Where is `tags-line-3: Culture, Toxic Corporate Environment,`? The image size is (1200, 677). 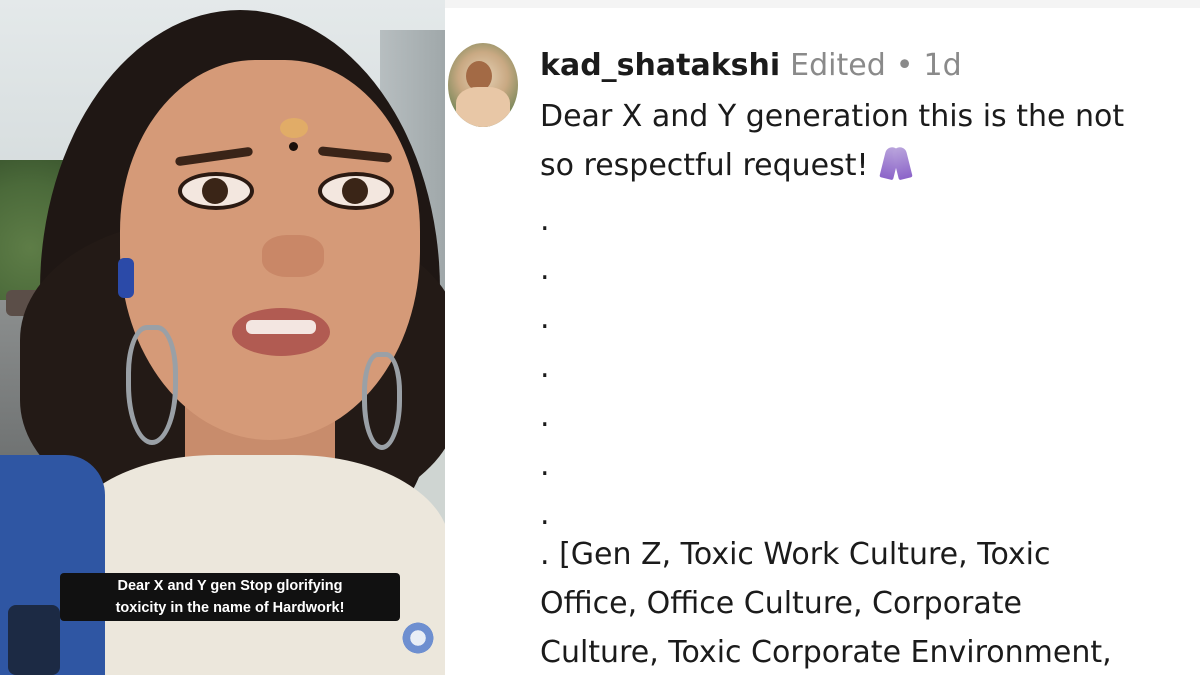 tags-line-3: Culture, Toxic Corporate Environment, is located at coordinates (826, 652).